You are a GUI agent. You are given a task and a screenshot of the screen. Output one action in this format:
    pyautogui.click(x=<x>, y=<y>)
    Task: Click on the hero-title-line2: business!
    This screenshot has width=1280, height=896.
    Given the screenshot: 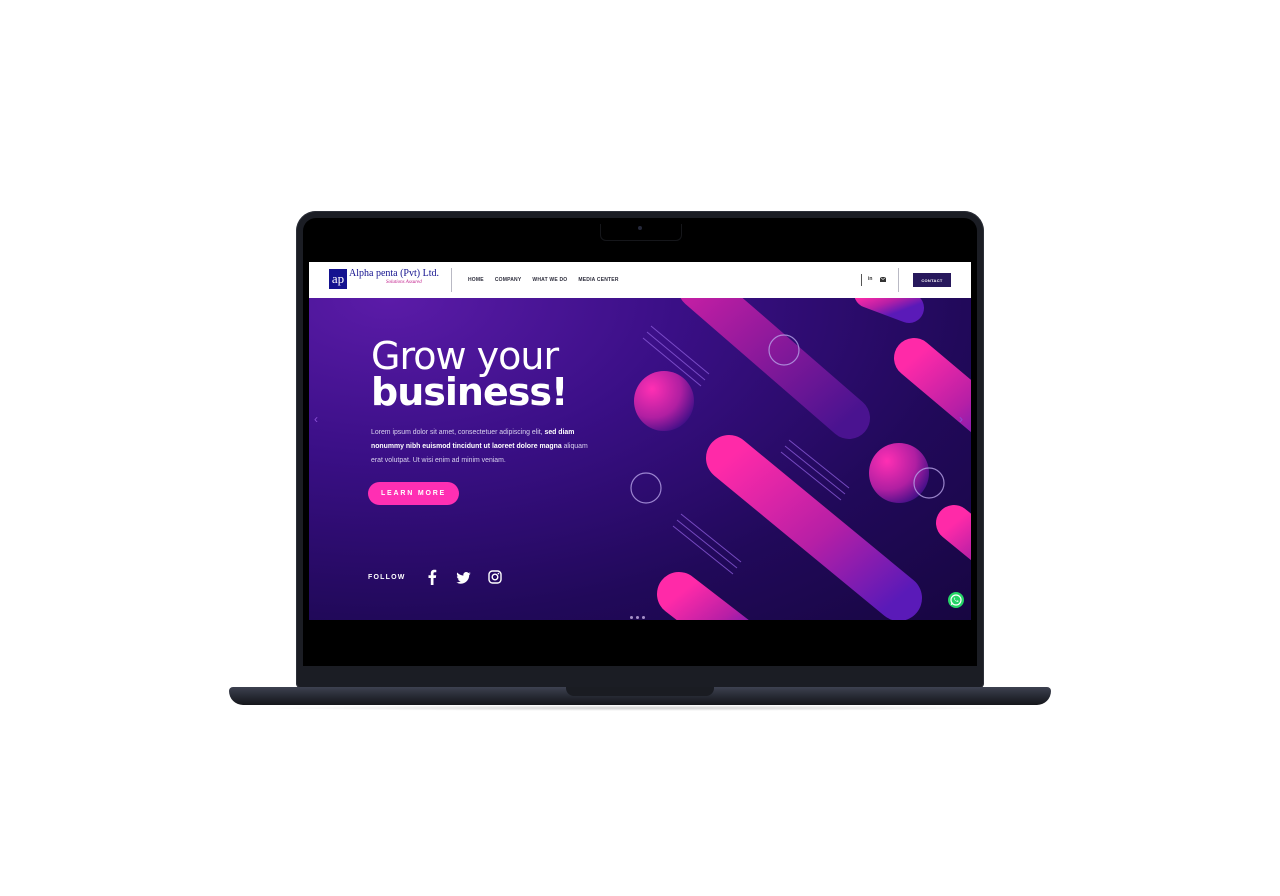 What is the action you would take?
    pyautogui.click(x=469, y=392)
    